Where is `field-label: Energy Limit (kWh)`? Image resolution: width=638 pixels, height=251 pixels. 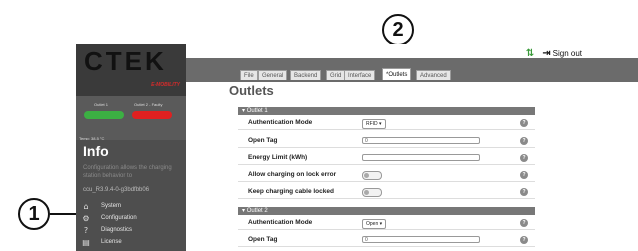 field-label: Energy Limit (kWh) is located at coordinates (278, 157).